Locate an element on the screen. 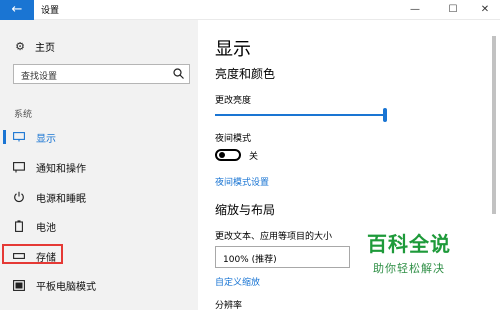  maximize-icon: ☐ is located at coordinates (453, 9).